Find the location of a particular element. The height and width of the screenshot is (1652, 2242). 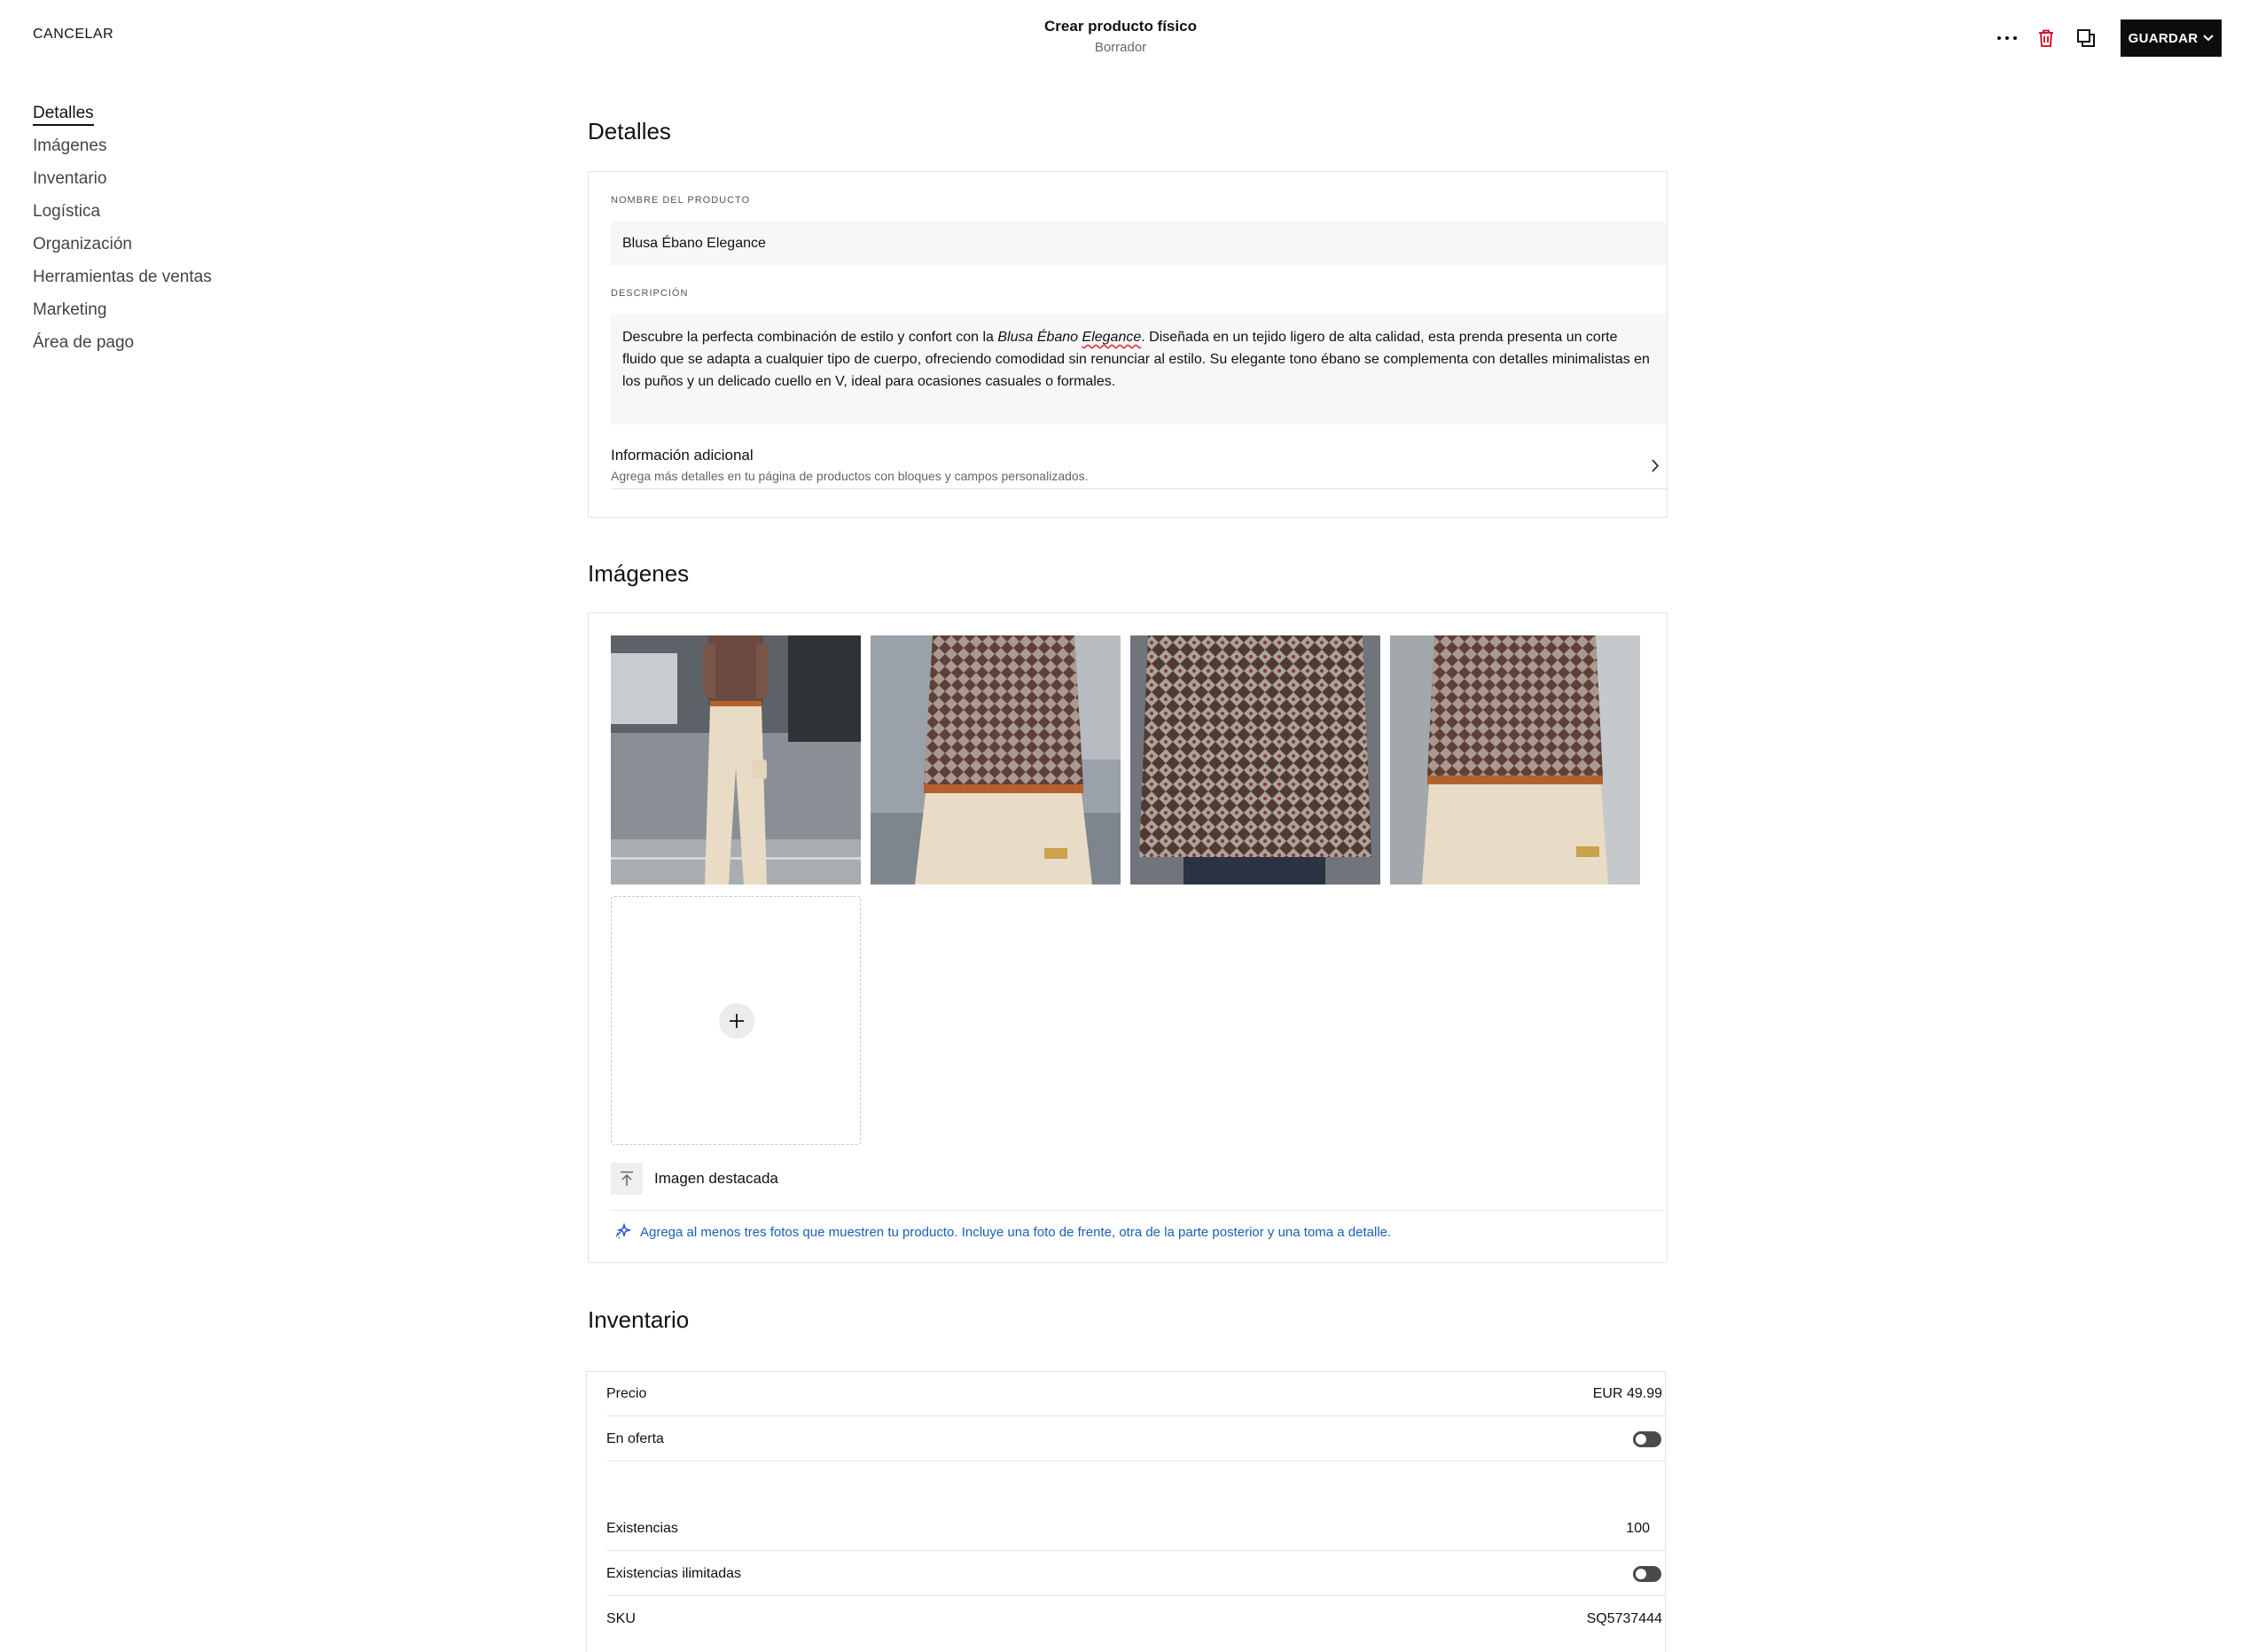

nav-item-herramientas-de-ventas: Herramientas de ventas is located at coordinates (123, 281).